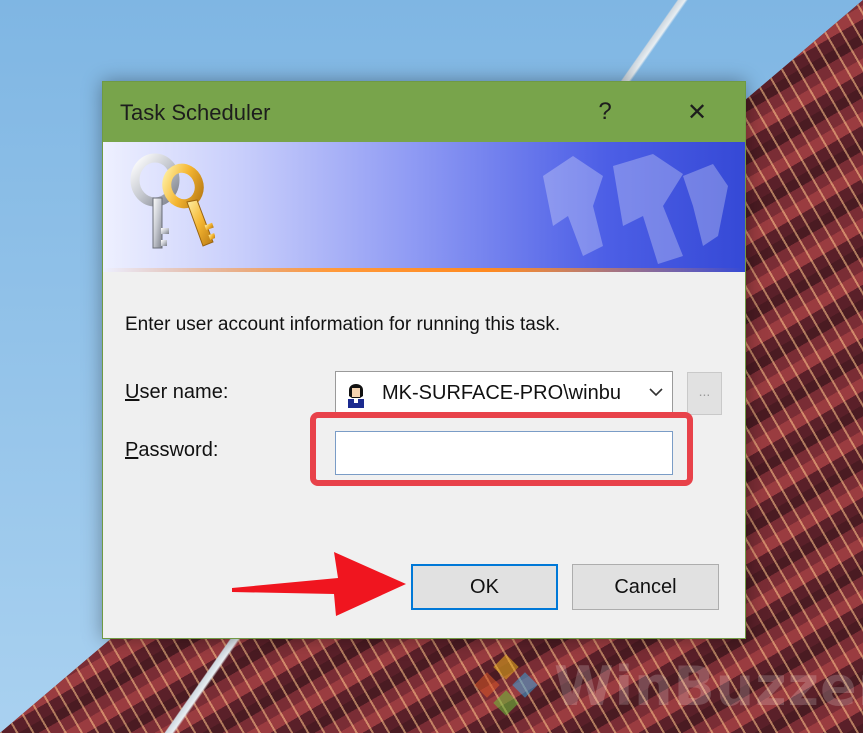 Image resolution: width=863 pixels, height=733 pixels. I want to click on user-name-value: MK-SURFACE-PRO\winbu, so click(501, 392).